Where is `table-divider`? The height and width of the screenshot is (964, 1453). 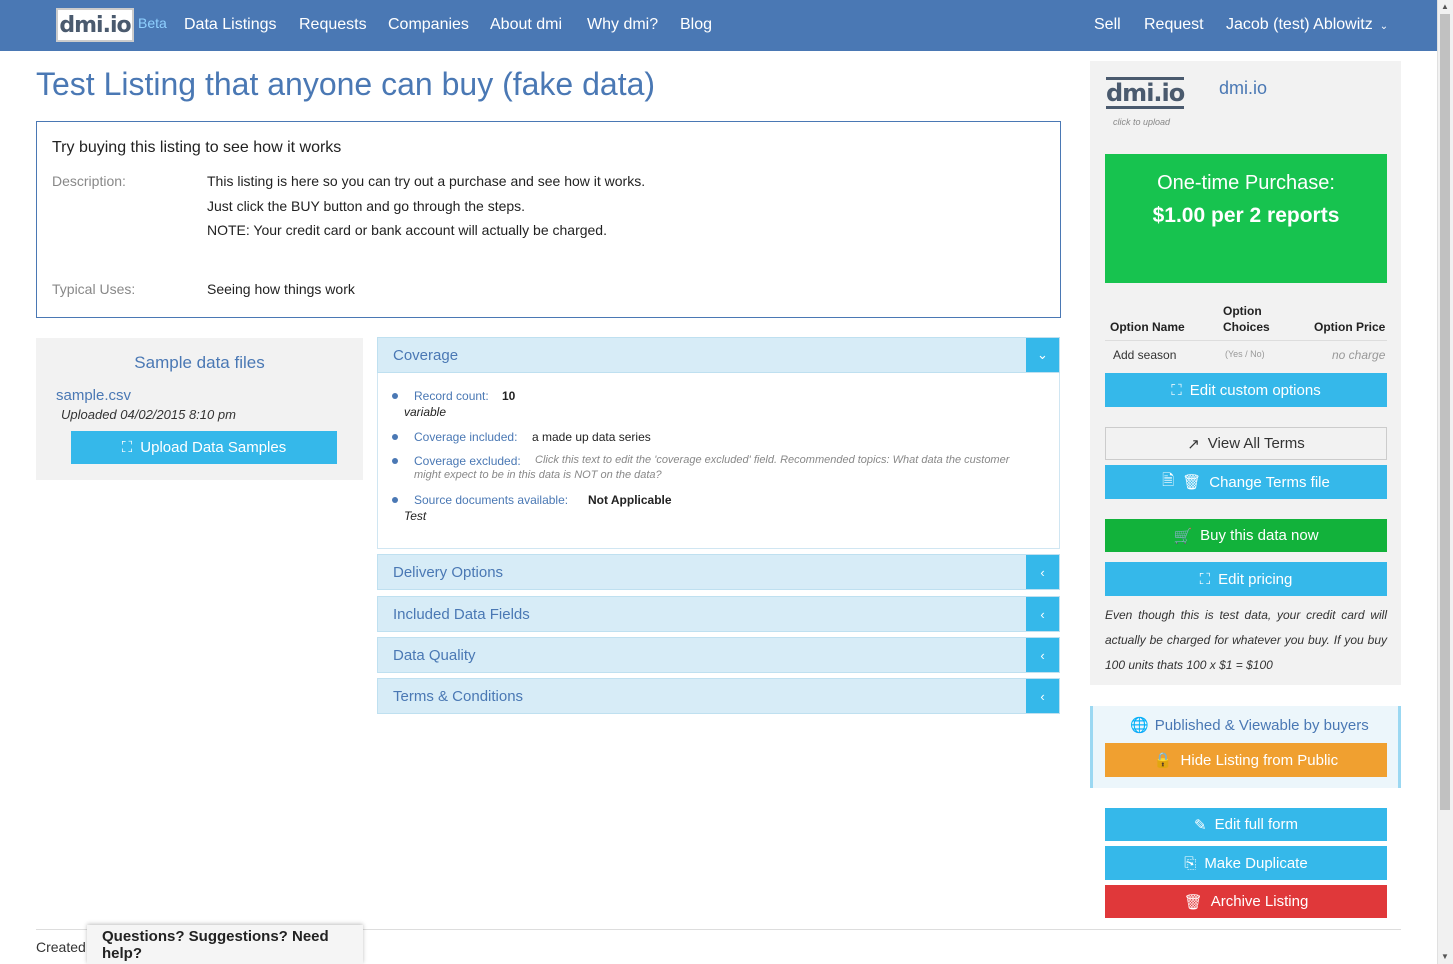 table-divider is located at coordinates (1246, 340).